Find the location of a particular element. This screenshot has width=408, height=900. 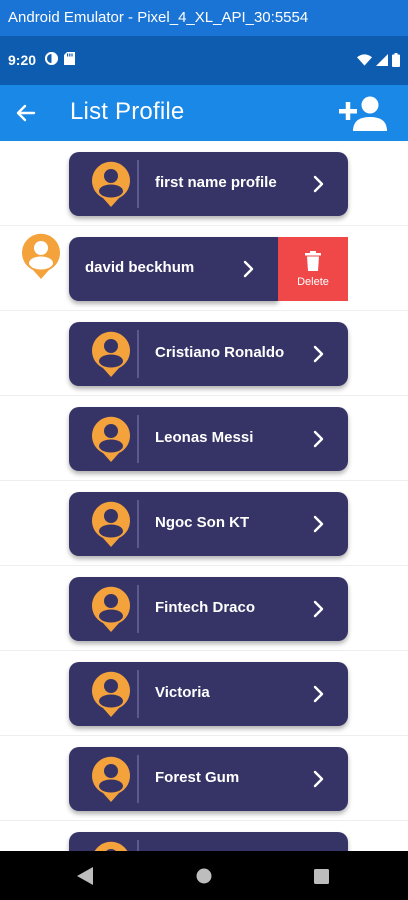

list-item: first name profile is located at coordinates (204, 183).